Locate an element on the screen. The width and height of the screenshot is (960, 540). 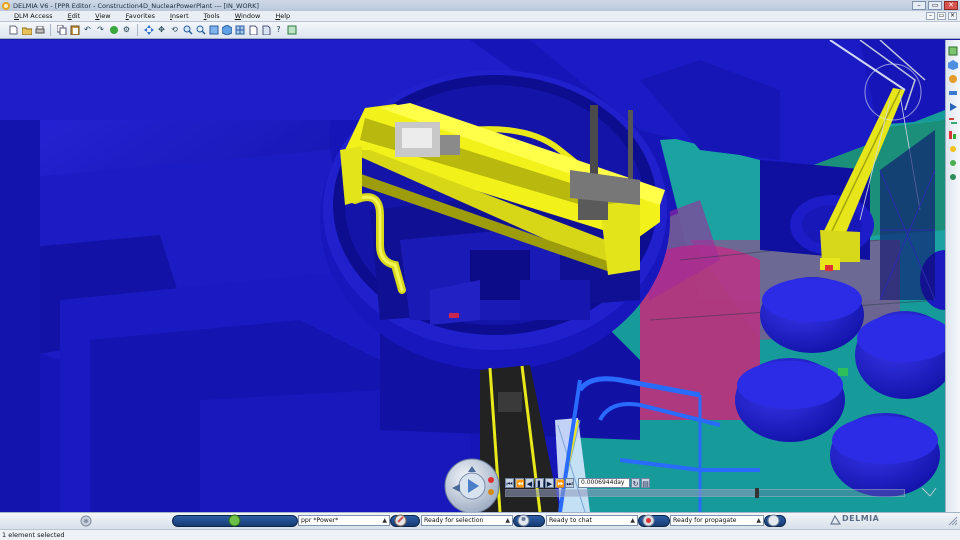
menu-edit: Edit is located at coordinates (74, 16).